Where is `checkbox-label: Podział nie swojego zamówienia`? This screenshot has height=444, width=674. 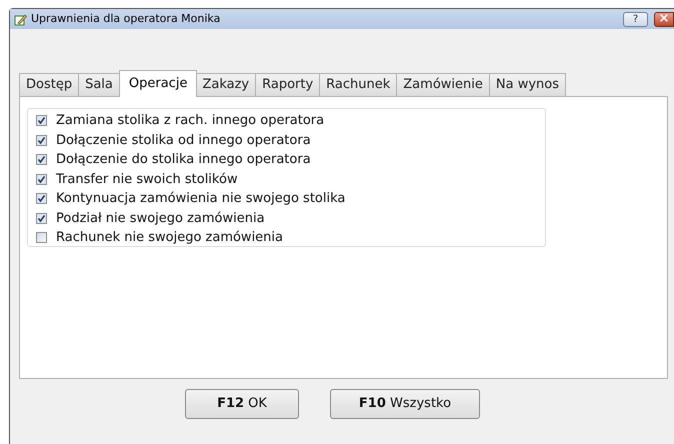
checkbox-label: Podział nie swojego zamówienia is located at coordinates (160, 218).